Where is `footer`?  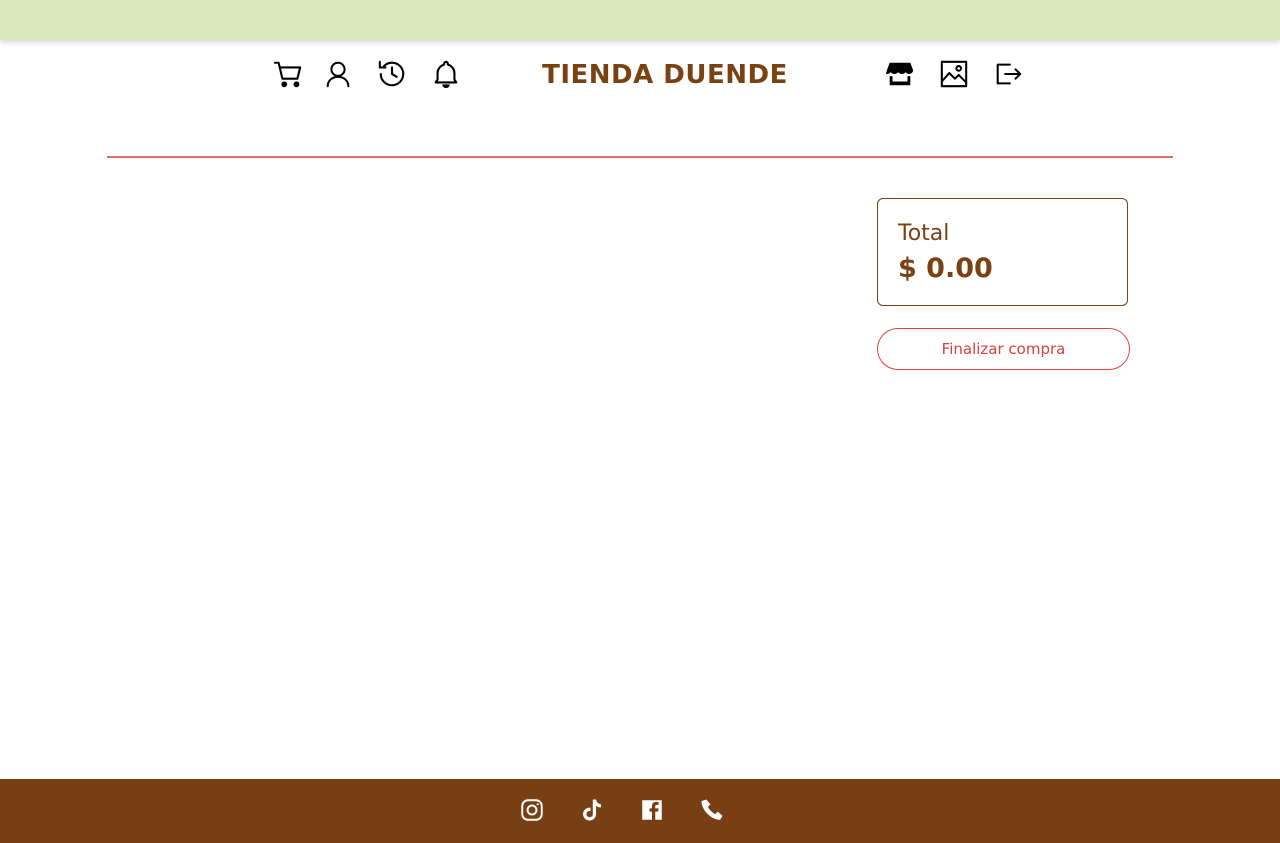
footer is located at coordinates (640, 811).